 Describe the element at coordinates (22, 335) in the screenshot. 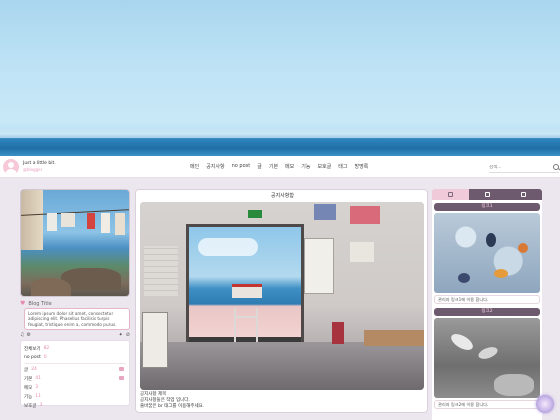

I see `music-icon: ♫` at that location.